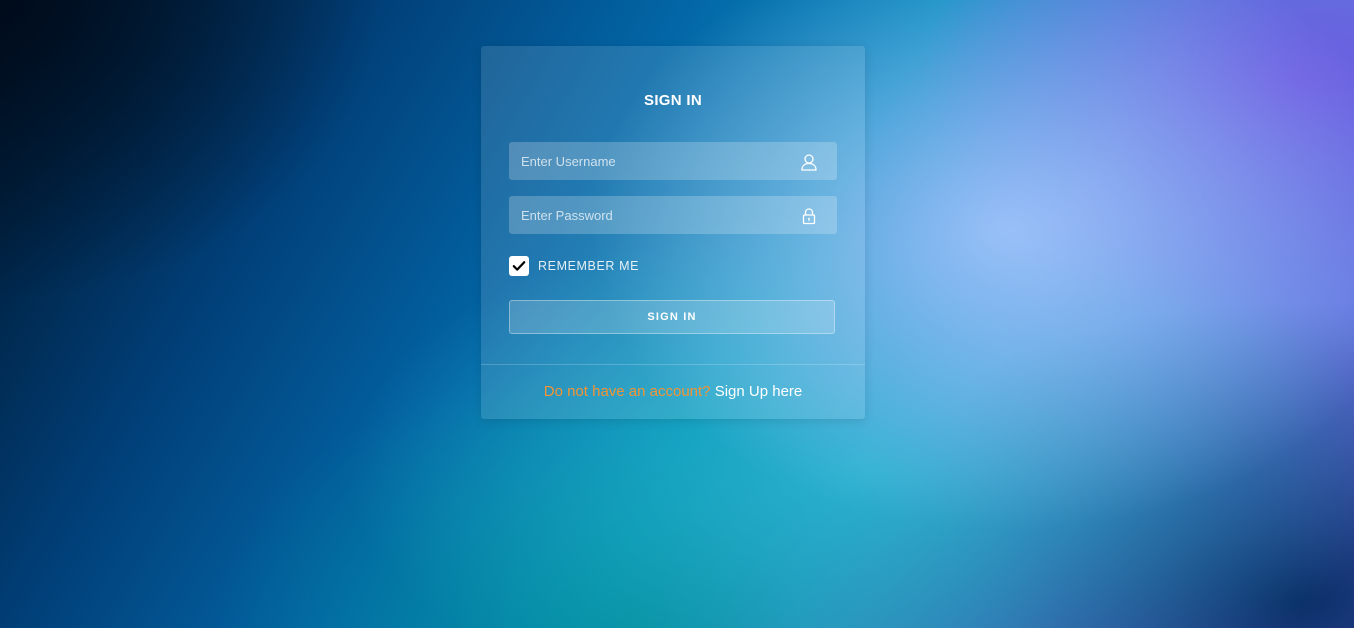  I want to click on divider, so click(673, 364).